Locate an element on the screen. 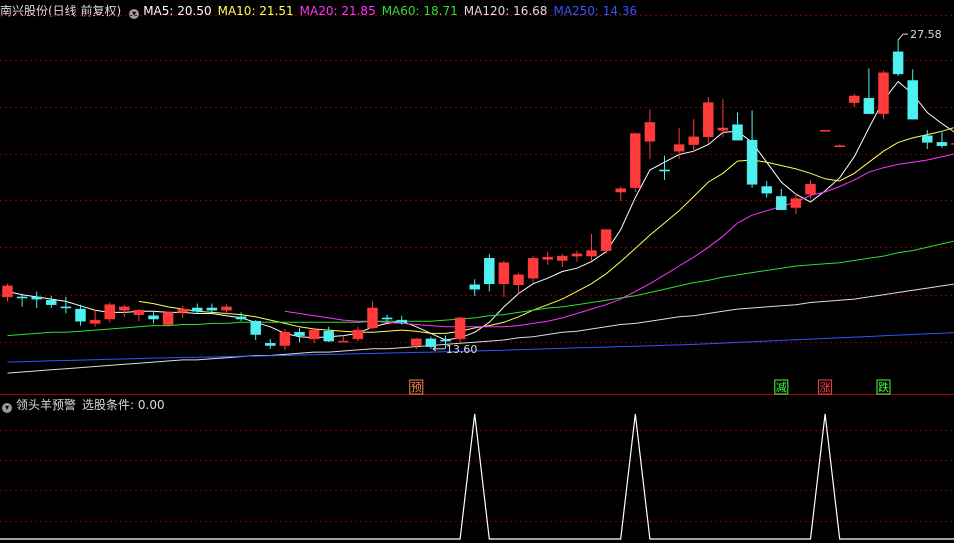 This screenshot has width=954, height=543. marker-label: 减 is located at coordinates (781, 387).